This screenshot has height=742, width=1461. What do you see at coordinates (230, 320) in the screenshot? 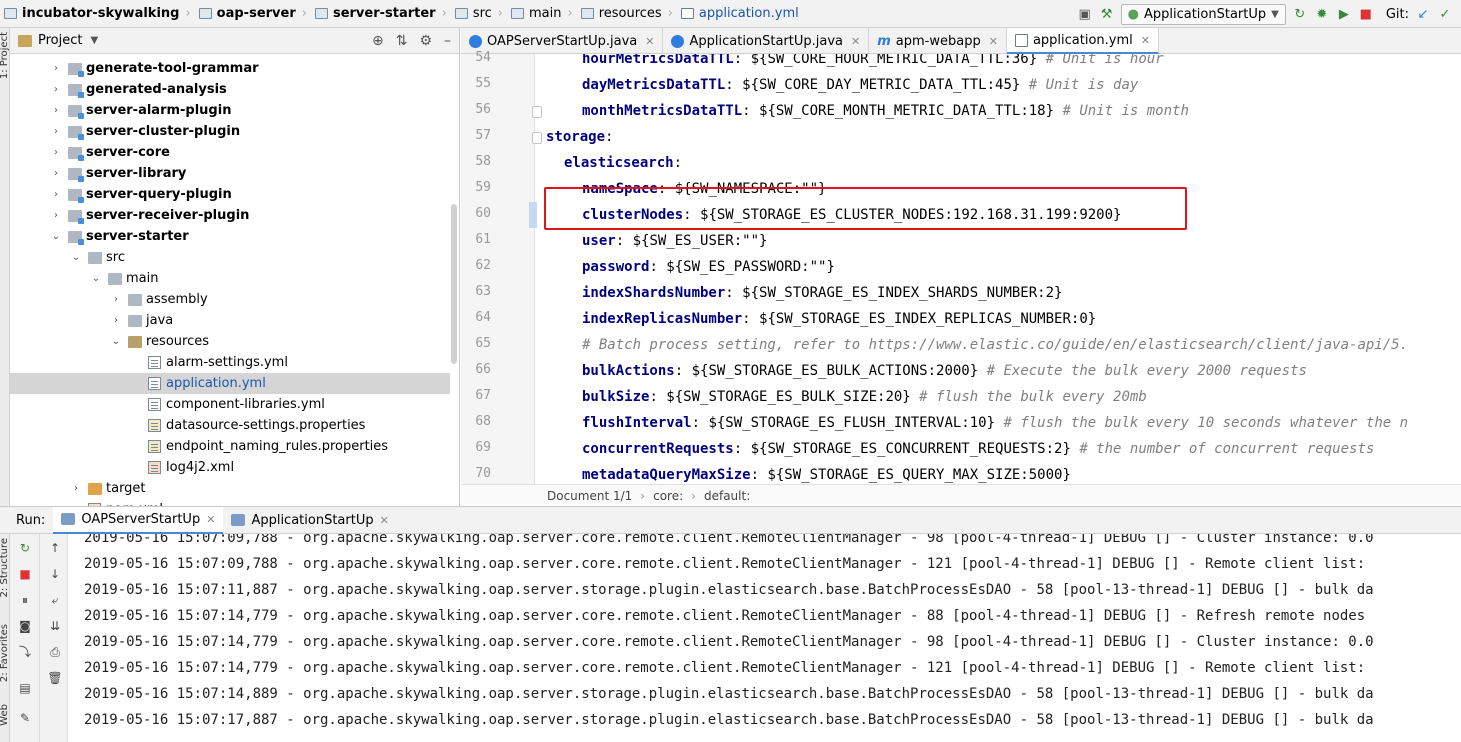
I see `tree-item: › java` at bounding box center [230, 320].